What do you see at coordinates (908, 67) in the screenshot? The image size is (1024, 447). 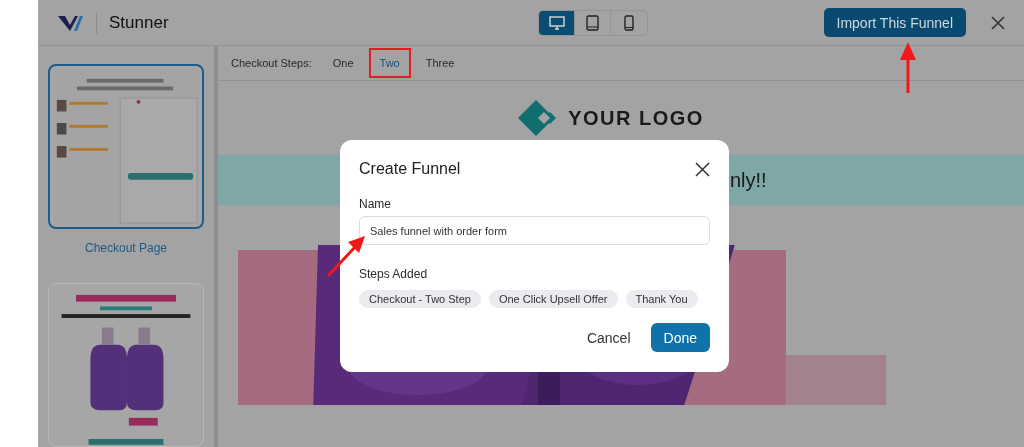 I see `annotation-arrow` at bounding box center [908, 67].